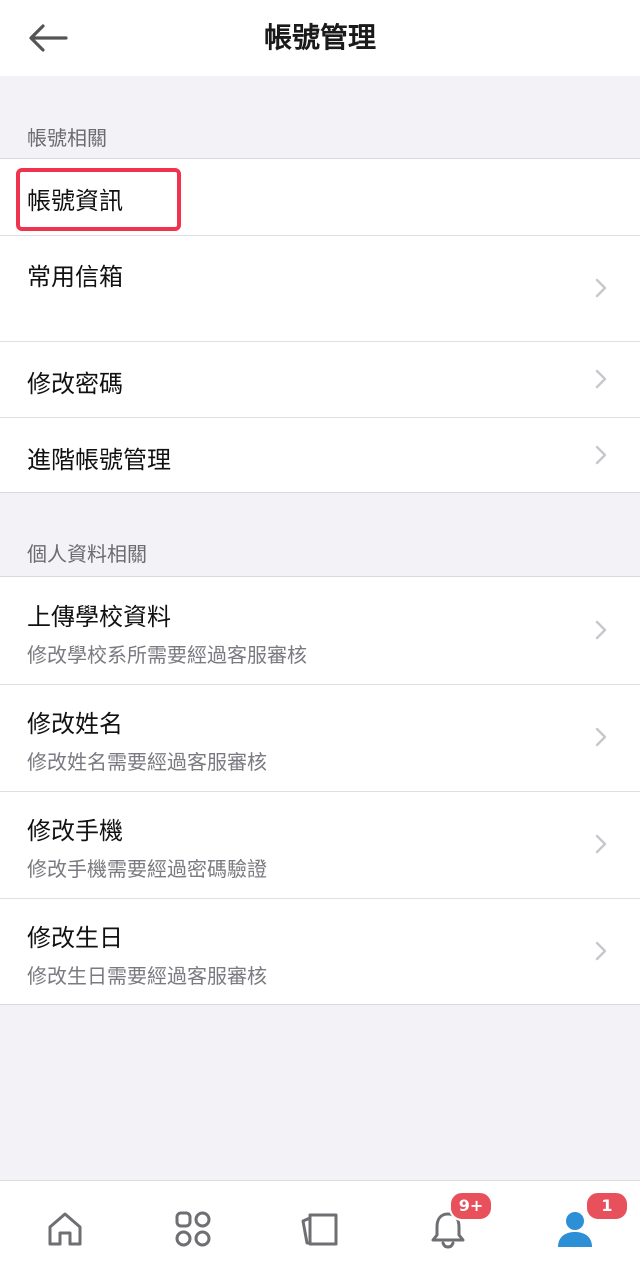 This screenshot has width=640, height=1280. I want to click on grid-icon, so click(193, 1229).